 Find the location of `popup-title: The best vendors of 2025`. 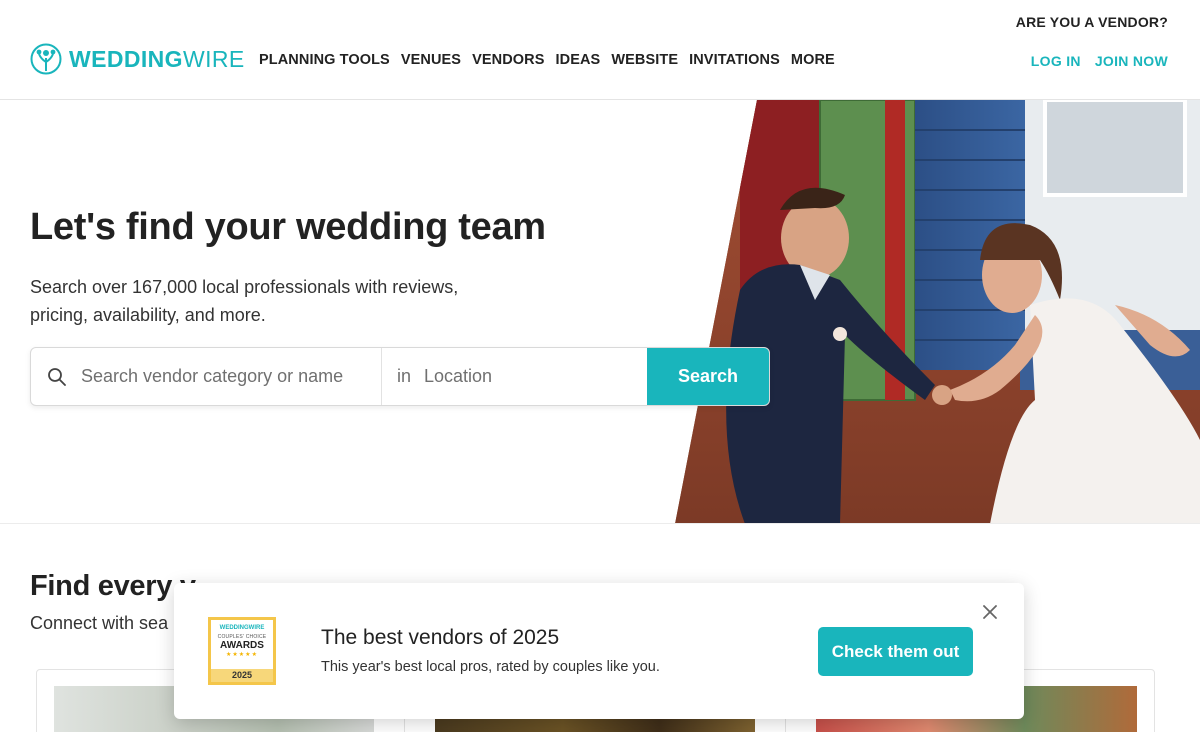

popup-title: The best vendors of 2025 is located at coordinates (440, 637).